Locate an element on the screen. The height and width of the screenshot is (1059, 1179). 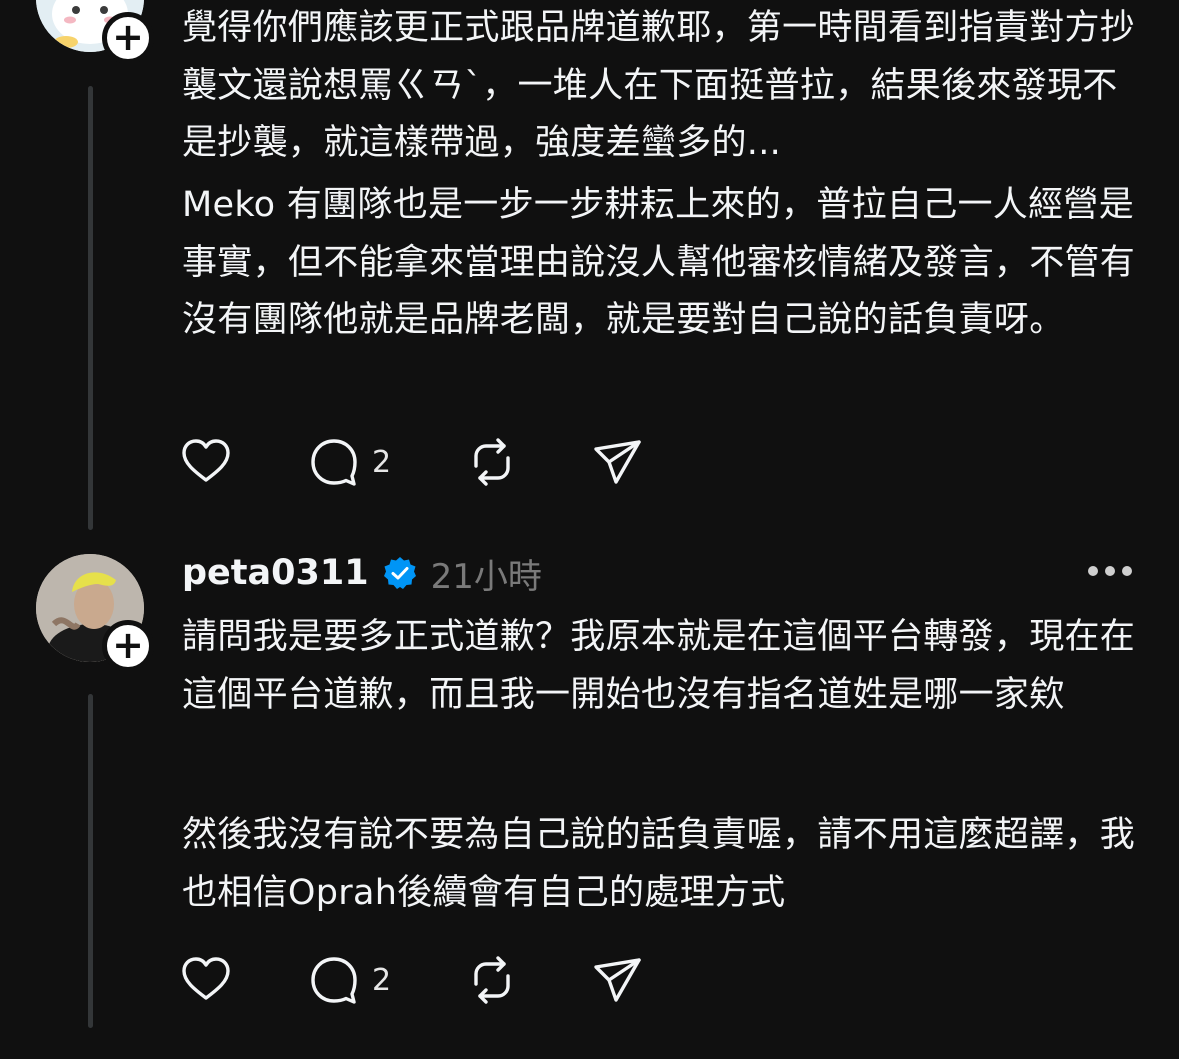
verified-badge-icon is located at coordinates (399, 573).